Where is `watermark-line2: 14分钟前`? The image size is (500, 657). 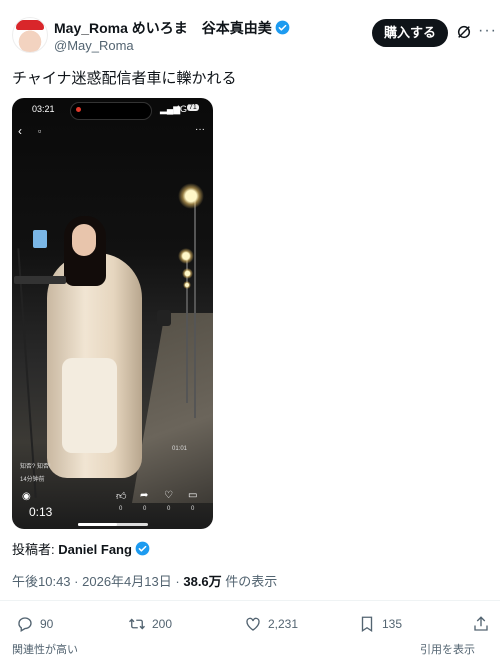
watermark-line2: 14分钟前 is located at coordinates (32, 480).